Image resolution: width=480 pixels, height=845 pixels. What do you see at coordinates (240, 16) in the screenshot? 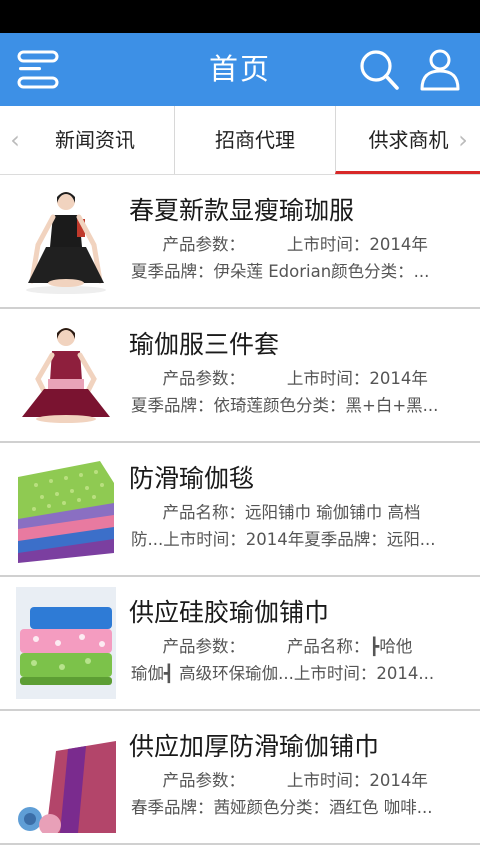
I see `status-bar` at bounding box center [240, 16].